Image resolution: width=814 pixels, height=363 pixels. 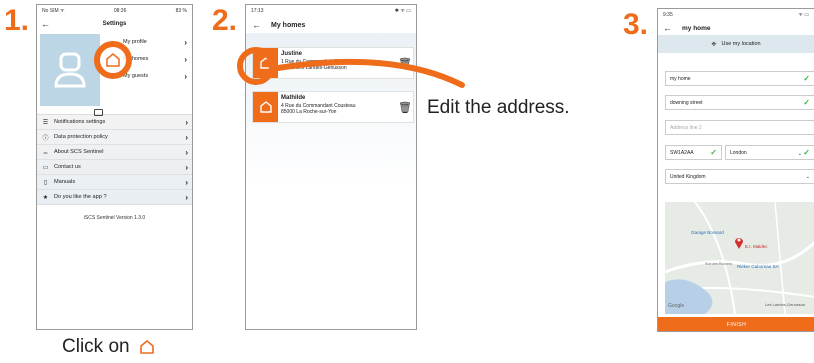 I want to click on step-number-3: 3., so click(x=636, y=24).